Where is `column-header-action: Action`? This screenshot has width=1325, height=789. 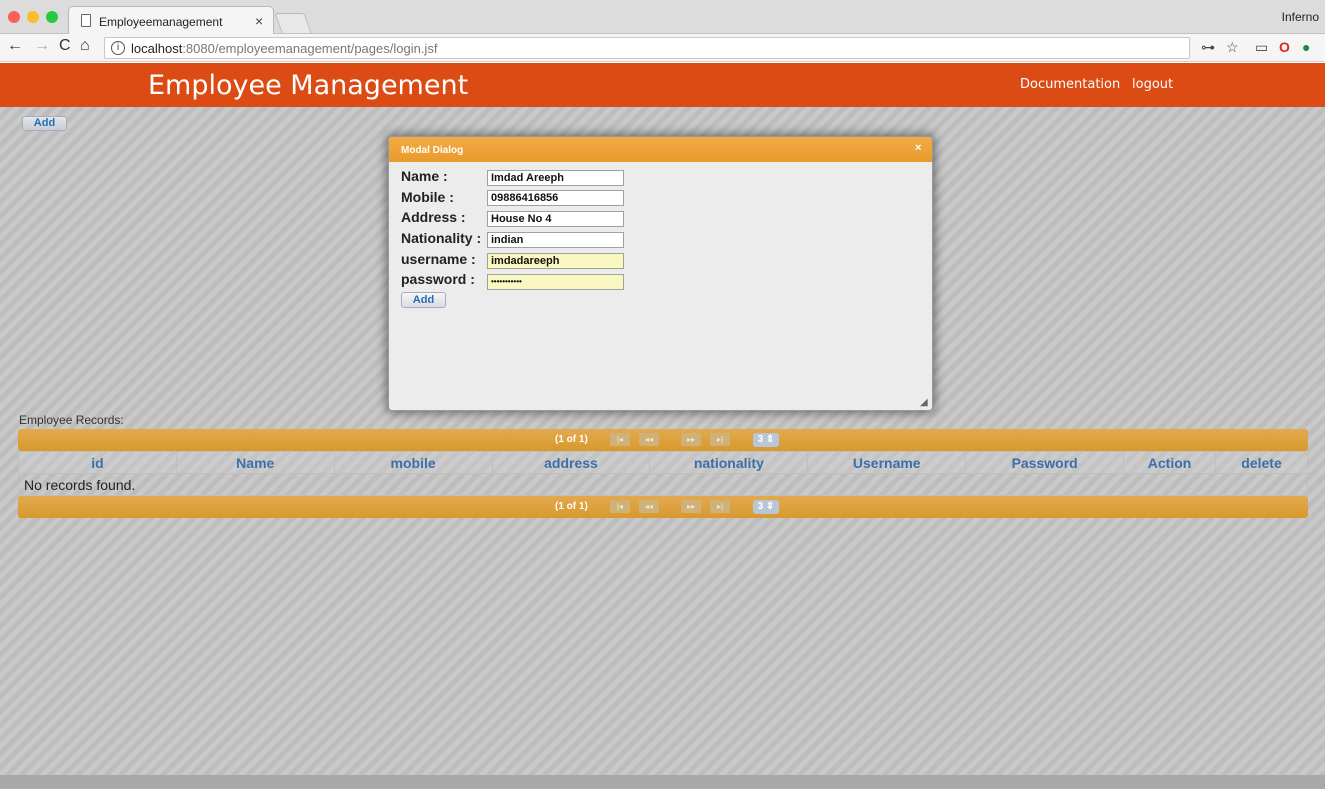 column-header-action: Action is located at coordinates (1170, 462).